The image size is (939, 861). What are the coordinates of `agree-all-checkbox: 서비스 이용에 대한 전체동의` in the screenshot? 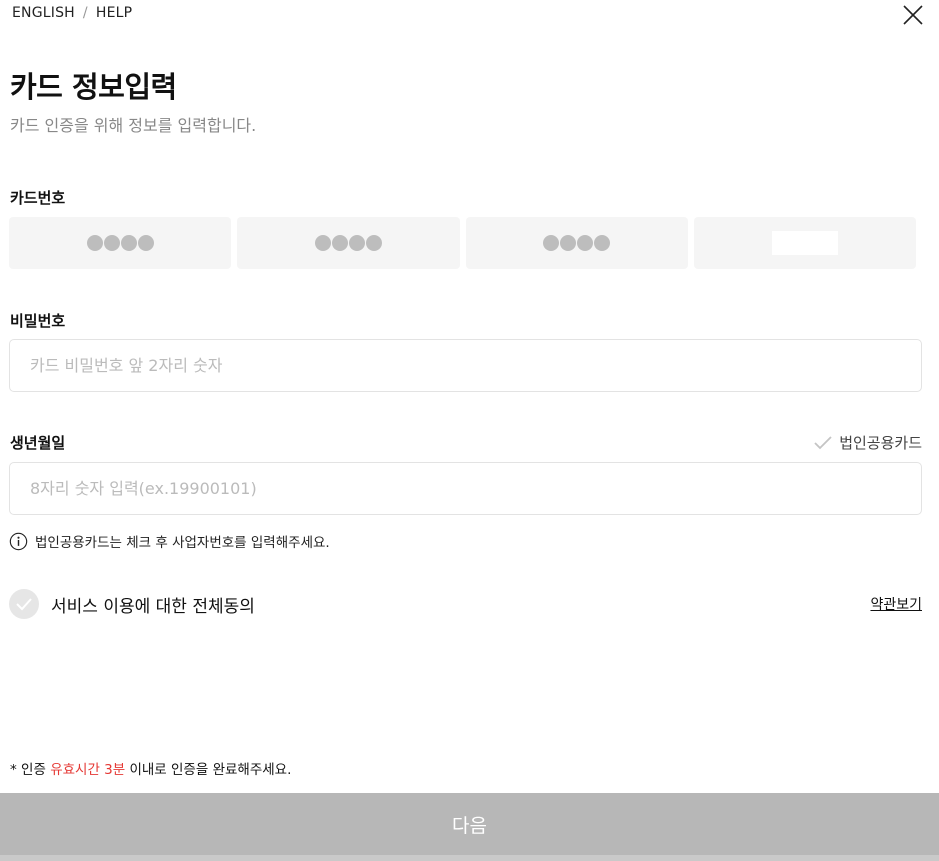 It's located at (132, 604).